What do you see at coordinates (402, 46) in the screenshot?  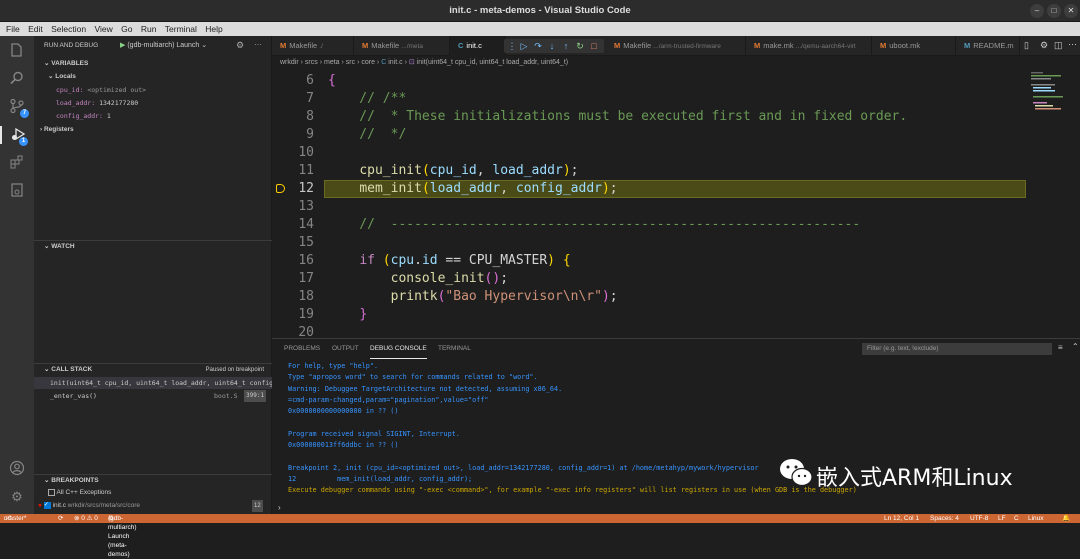 I see `tab-makefile-meta: M Makefile .../meta` at bounding box center [402, 46].